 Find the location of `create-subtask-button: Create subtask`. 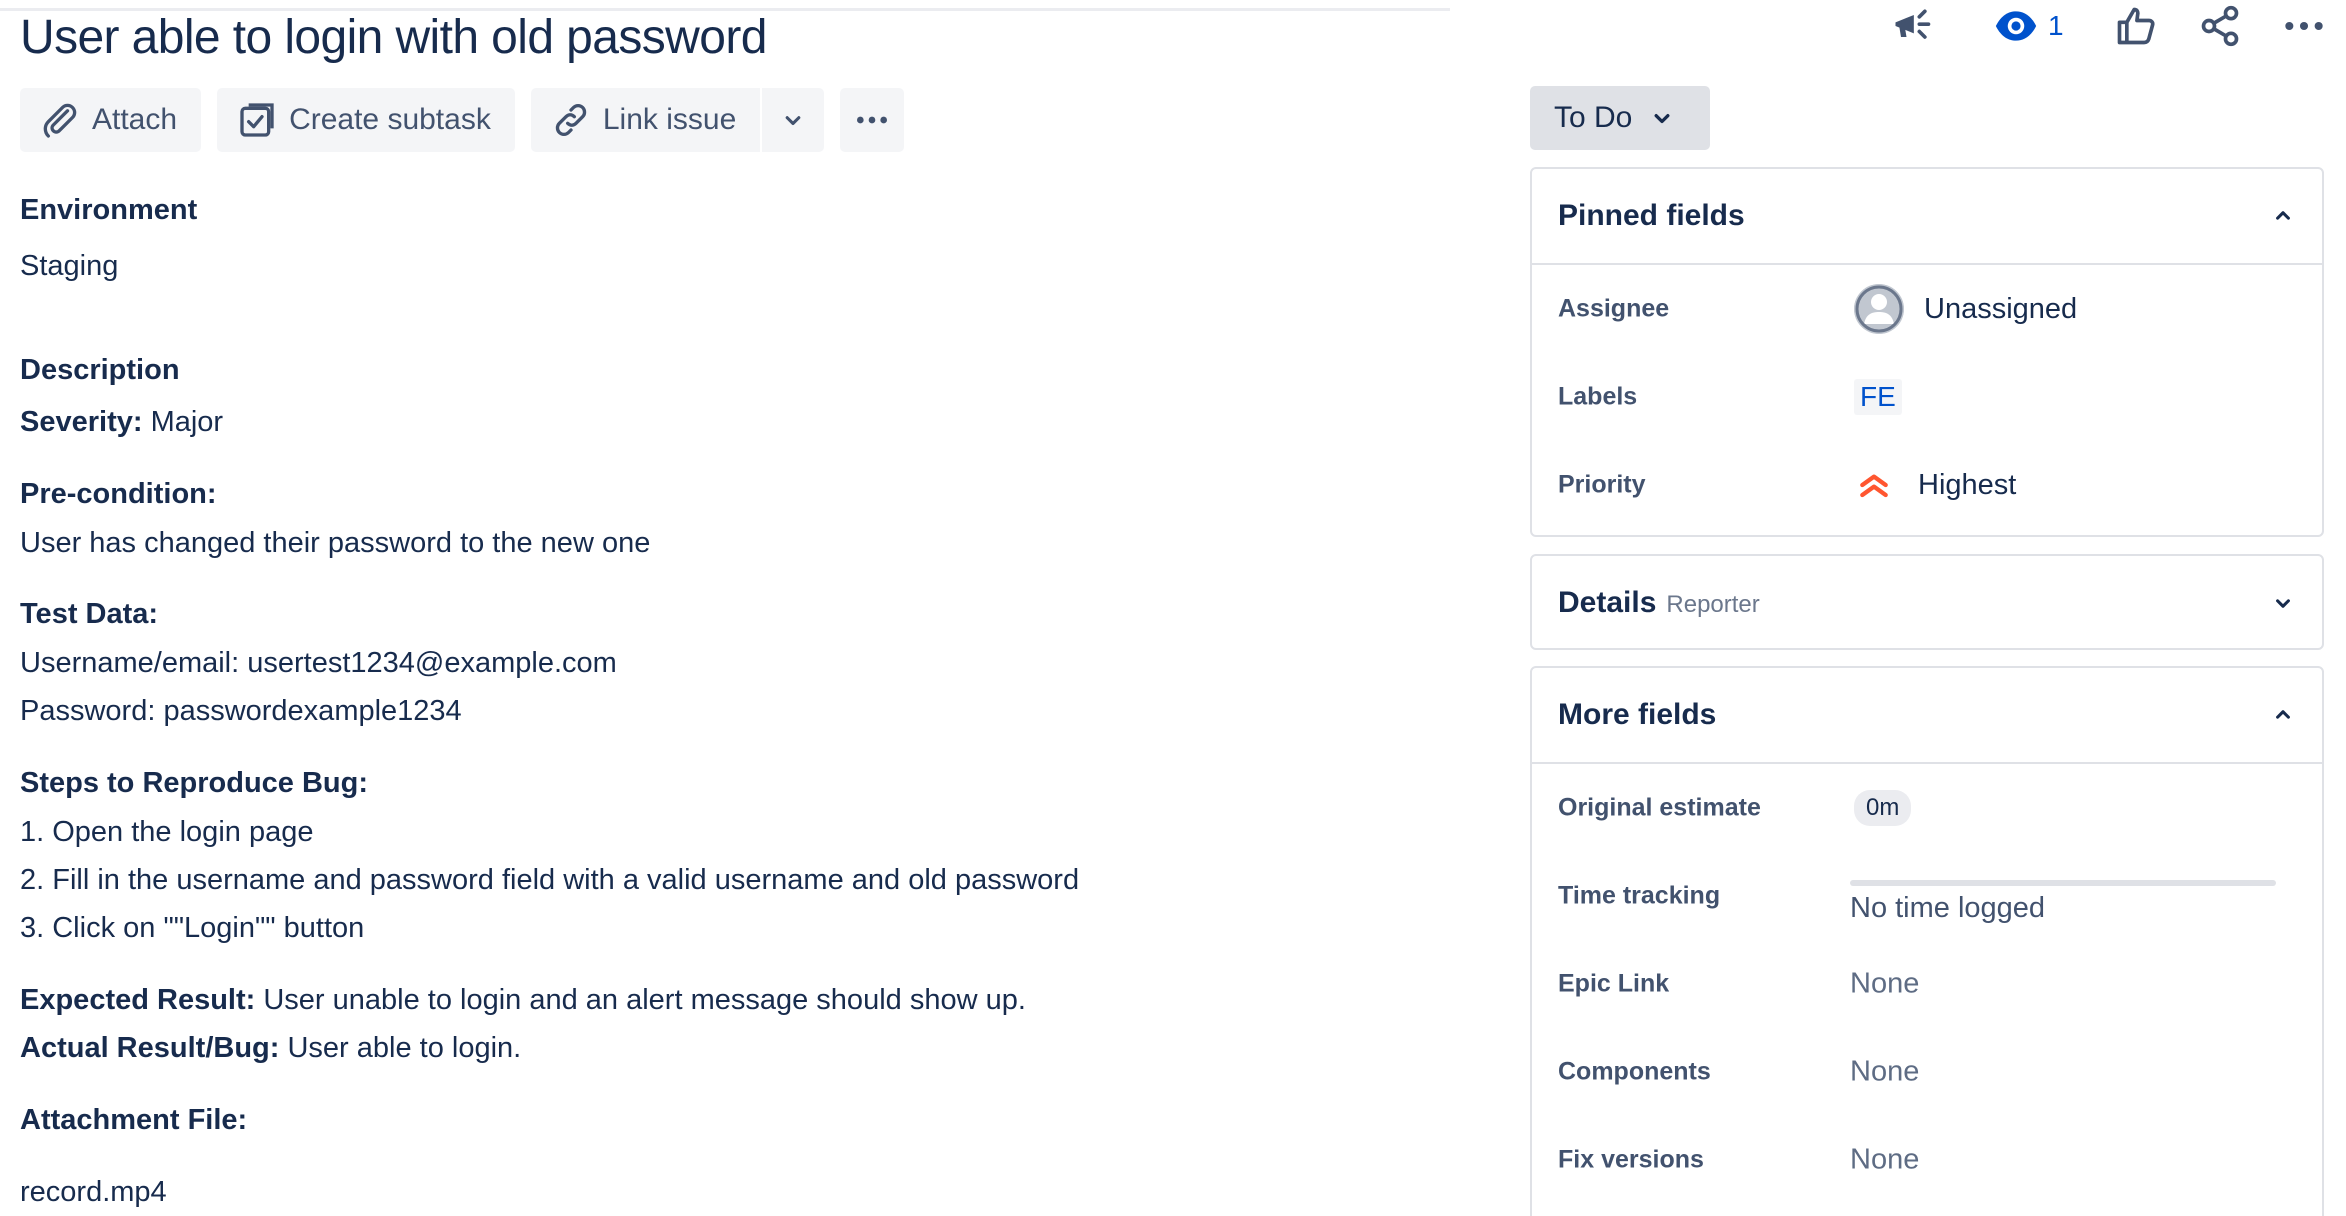

create-subtask-button: Create subtask is located at coordinates (366, 120).